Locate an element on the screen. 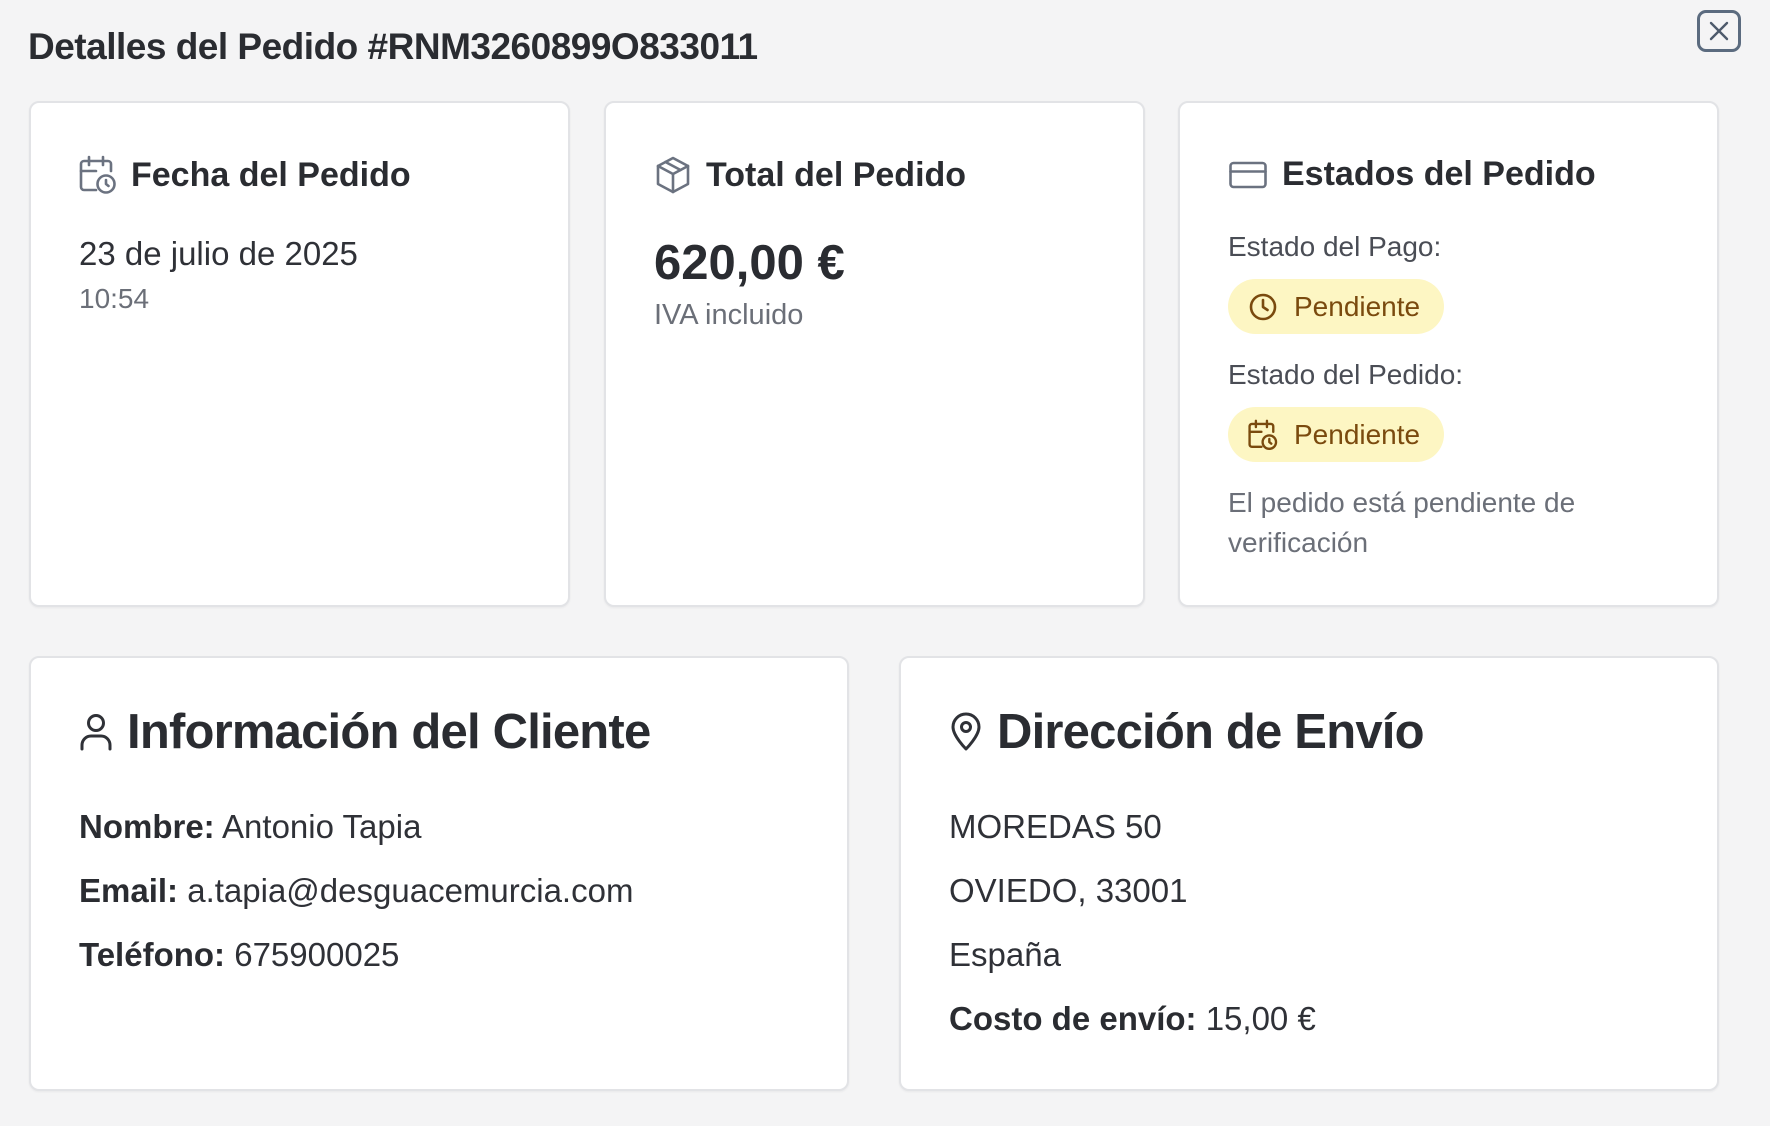  order-state-text: Pendiente is located at coordinates (1357, 434).